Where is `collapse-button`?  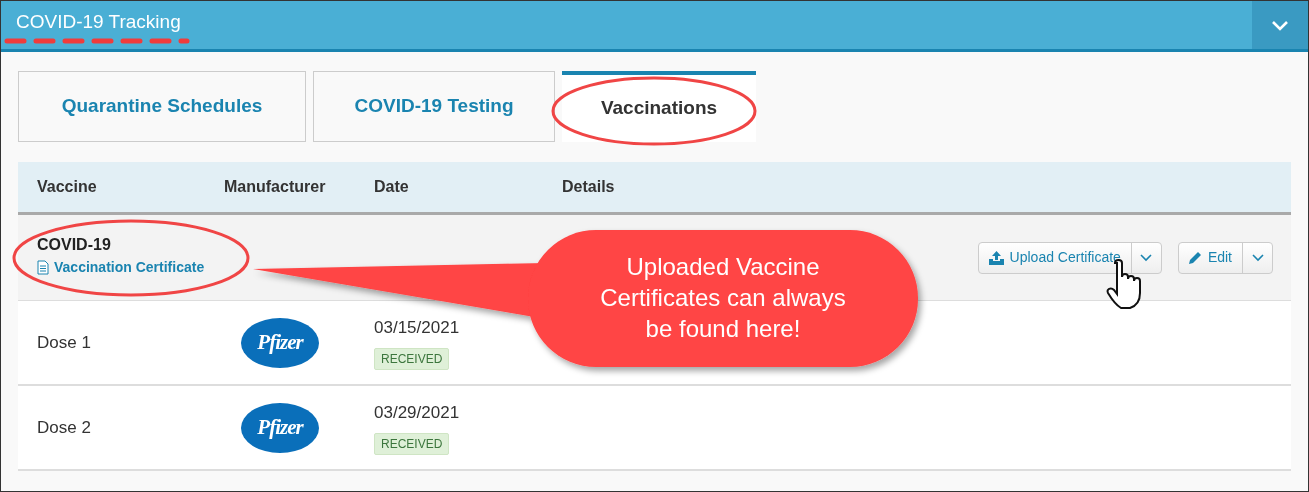
collapse-button is located at coordinates (1280, 25).